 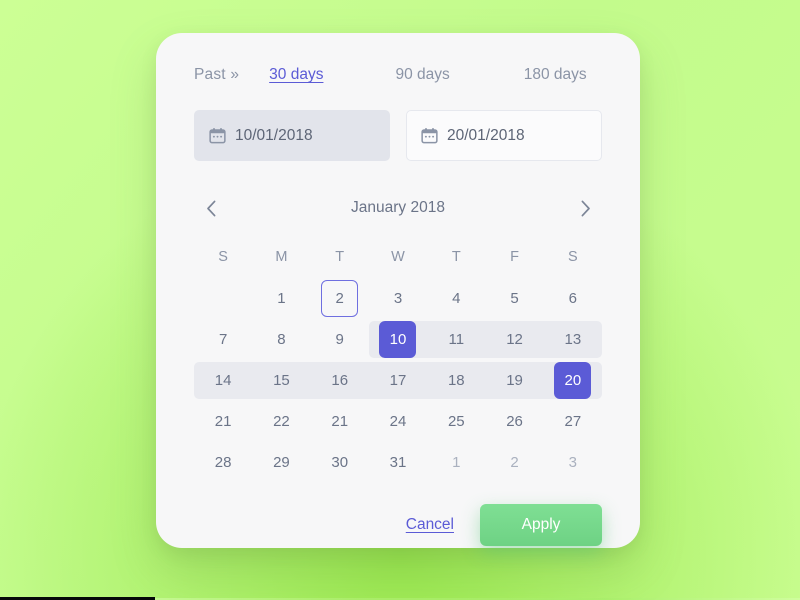 I want to click on calendar-day-label: 17, so click(x=398, y=380).